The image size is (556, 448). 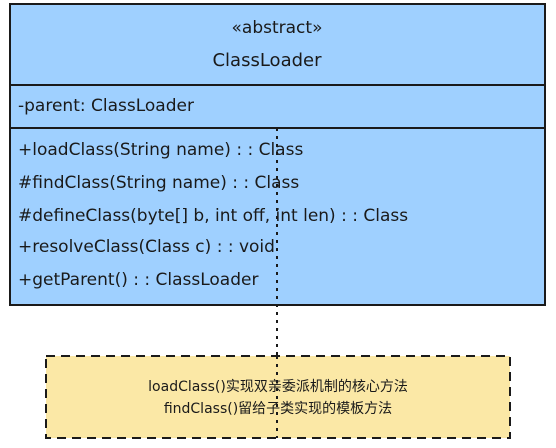 What do you see at coordinates (138, 280) in the screenshot?
I see `method-getparent: +getParent() : : ClassLoader` at bounding box center [138, 280].